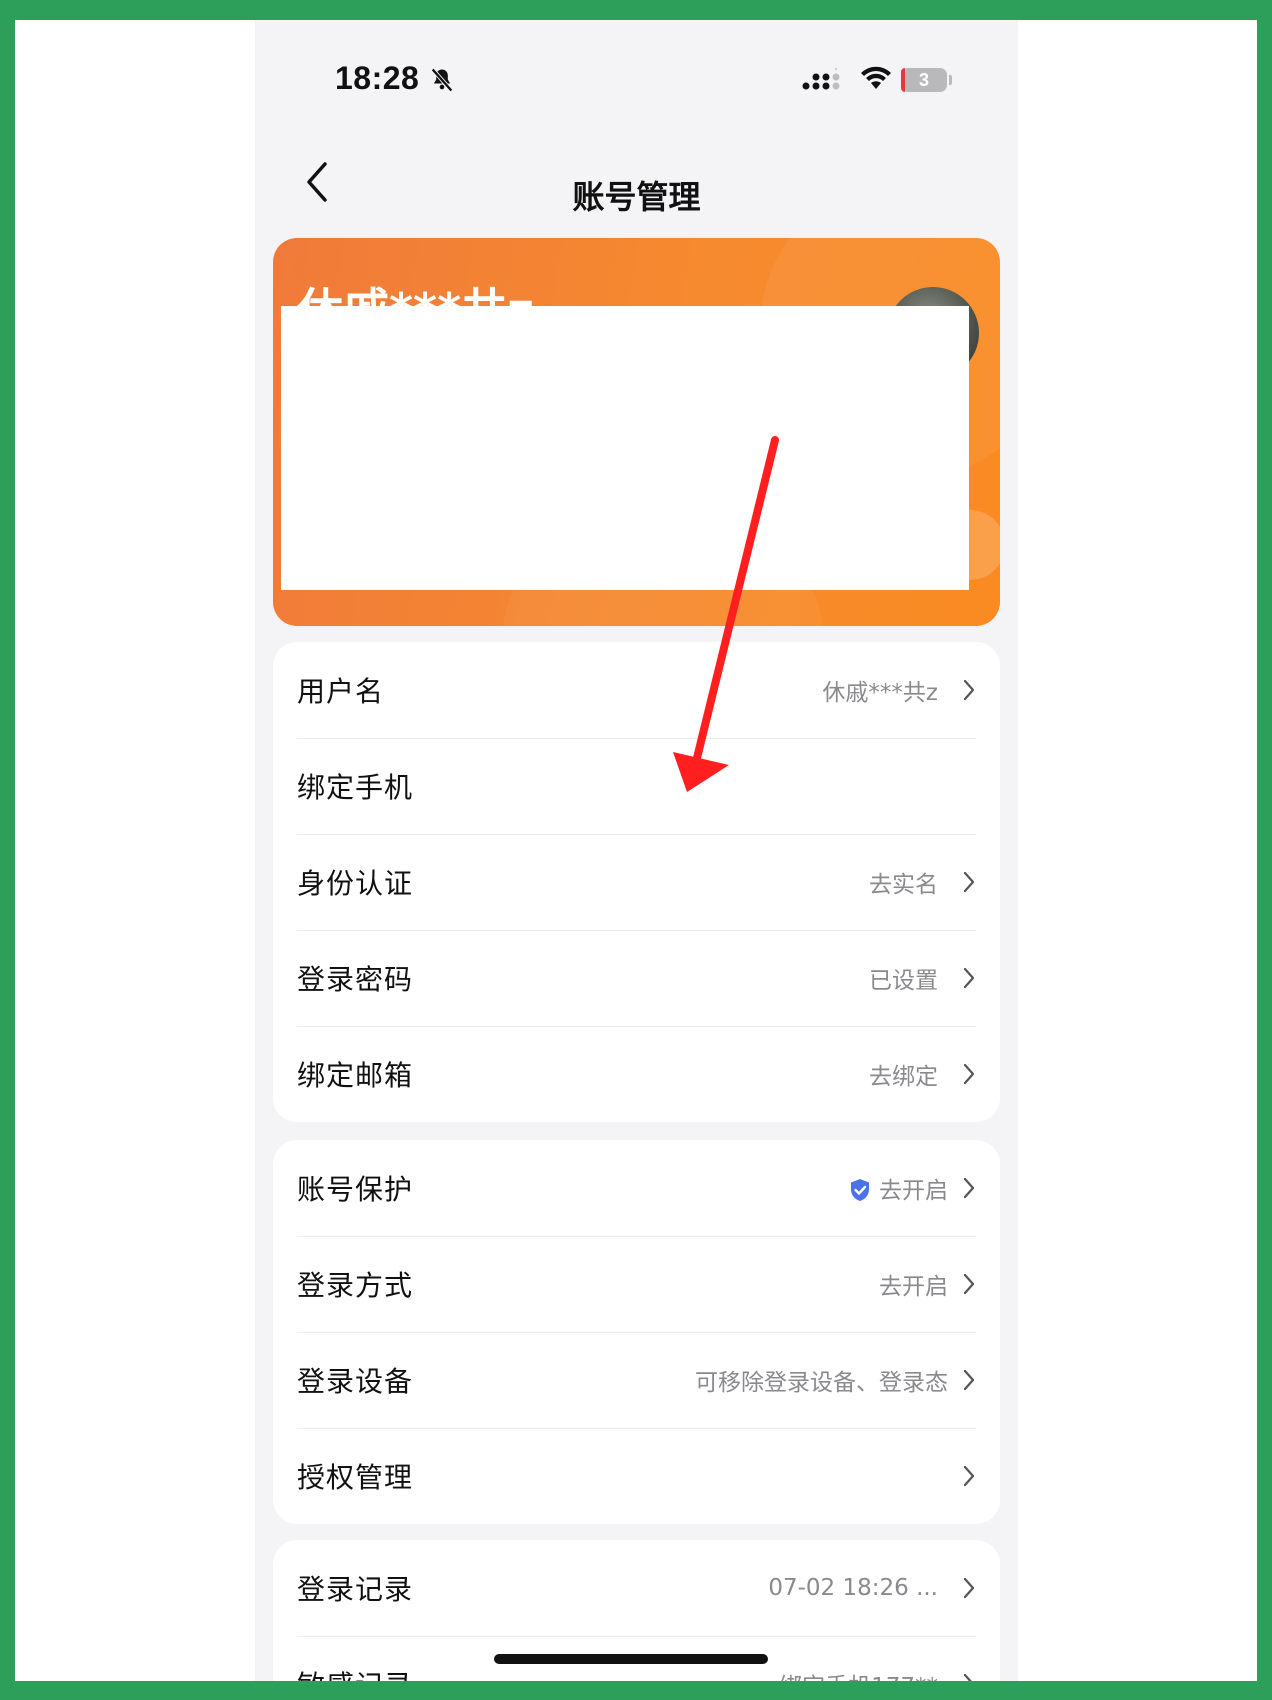 The image size is (1272, 1700). Describe the element at coordinates (442, 80) in the screenshot. I see `bell-off-icon` at that location.